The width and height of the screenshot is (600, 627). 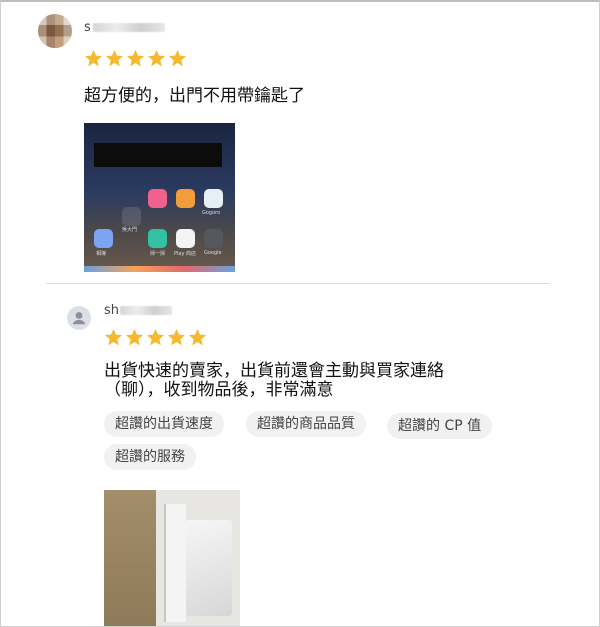 I want to click on power-icon, so click(x=131, y=216).